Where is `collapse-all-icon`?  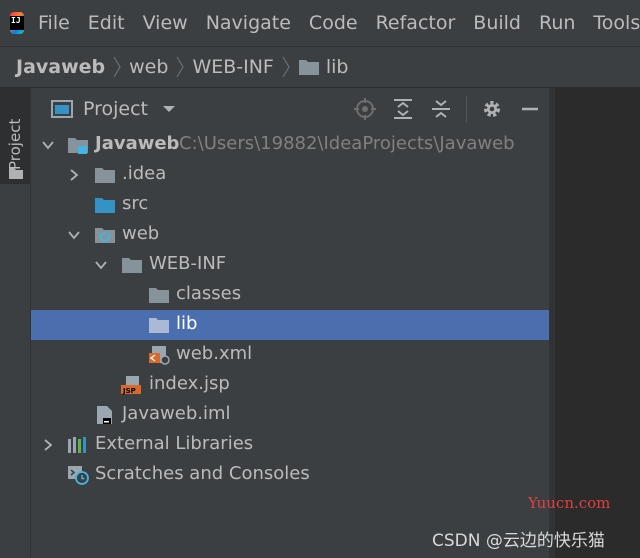
collapse-all-icon is located at coordinates (441, 109).